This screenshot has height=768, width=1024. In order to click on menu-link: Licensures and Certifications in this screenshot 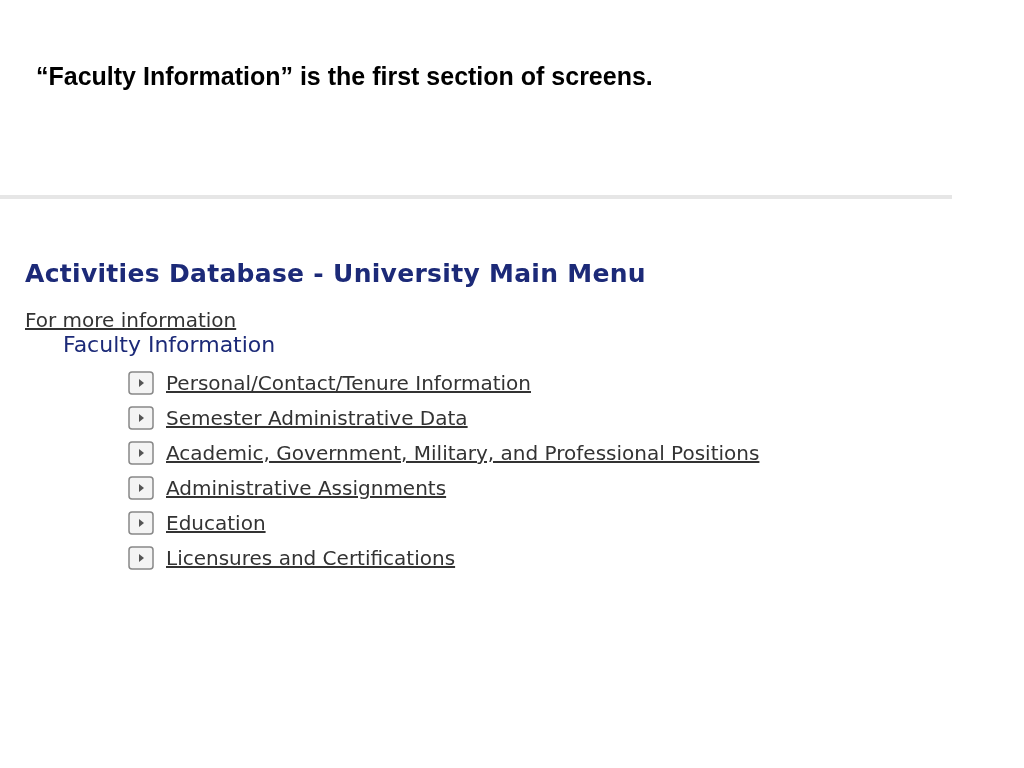, I will do `click(311, 558)`.